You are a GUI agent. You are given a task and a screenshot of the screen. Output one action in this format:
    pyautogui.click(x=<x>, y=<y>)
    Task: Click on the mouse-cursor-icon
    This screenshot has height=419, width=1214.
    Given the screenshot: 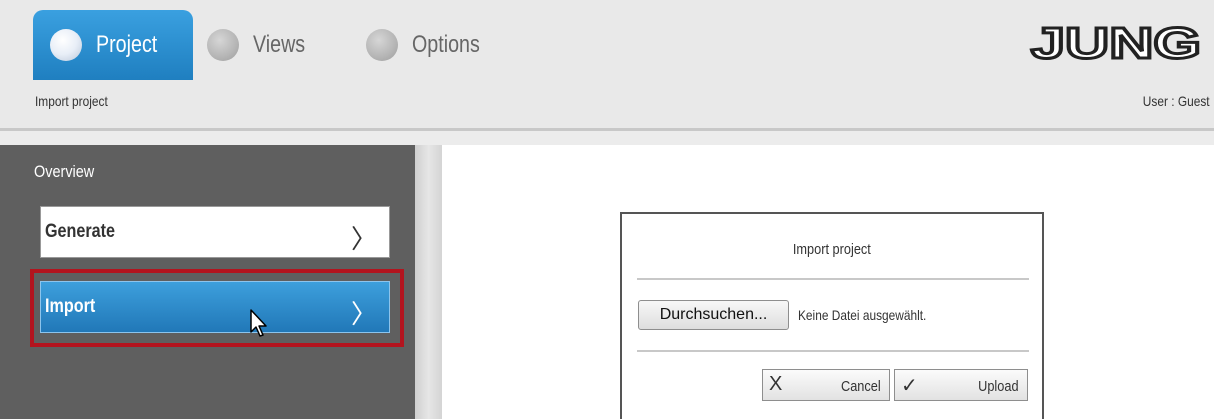 What is the action you would take?
    pyautogui.click(x=258, y=323)
    